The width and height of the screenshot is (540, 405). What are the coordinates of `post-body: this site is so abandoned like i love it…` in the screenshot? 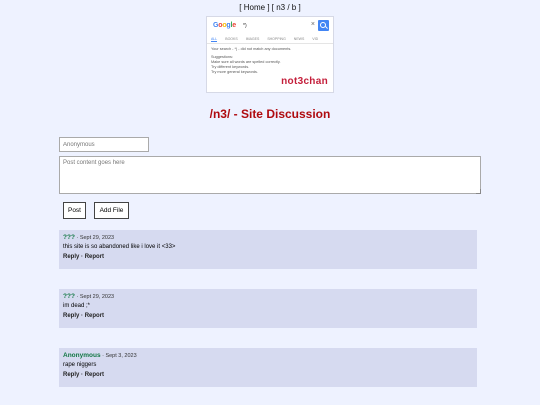 It's located at (119, 247).